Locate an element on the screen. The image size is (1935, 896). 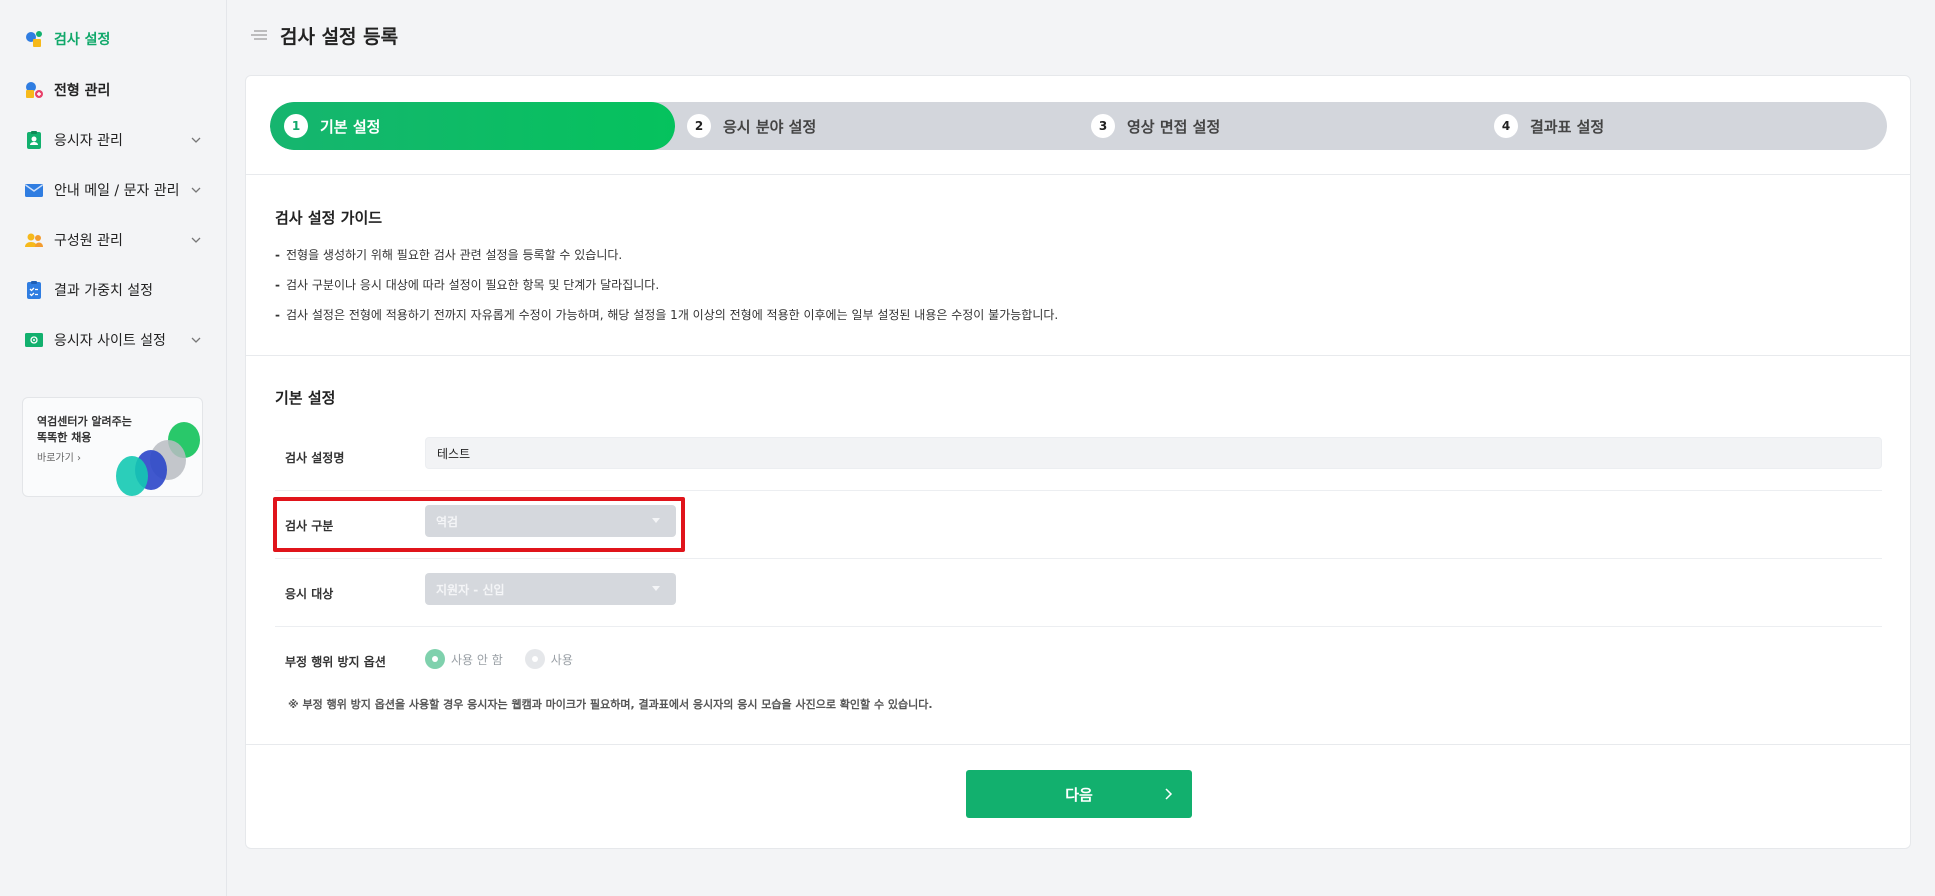
mail-icon is located at coordinates (34, 190).